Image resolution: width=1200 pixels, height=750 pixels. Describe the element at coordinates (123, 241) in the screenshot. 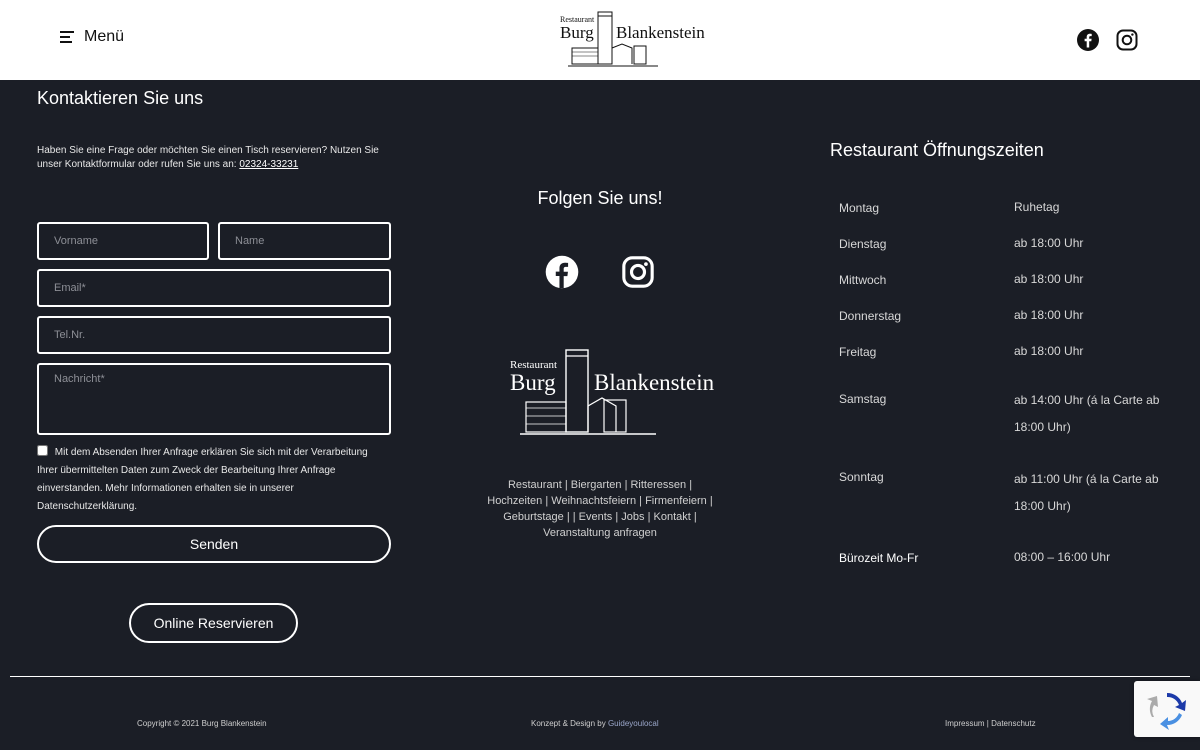

I see `first-name-input` at that location.